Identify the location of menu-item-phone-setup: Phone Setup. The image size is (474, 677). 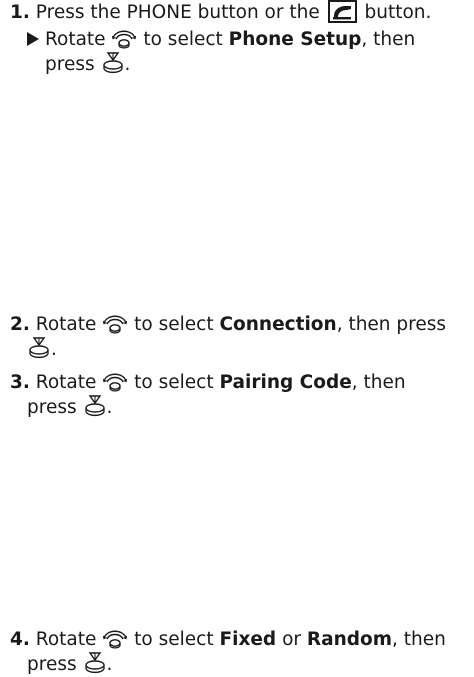
(295, 39).